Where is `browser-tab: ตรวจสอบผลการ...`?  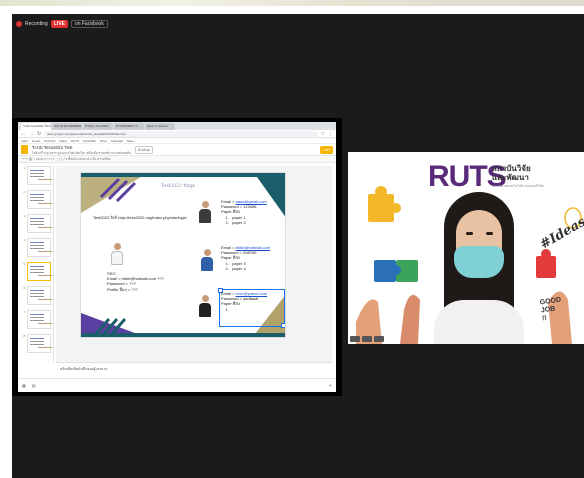
browser-tab: ตรวจสอบผลการ... is located at coordinates (129, 126).